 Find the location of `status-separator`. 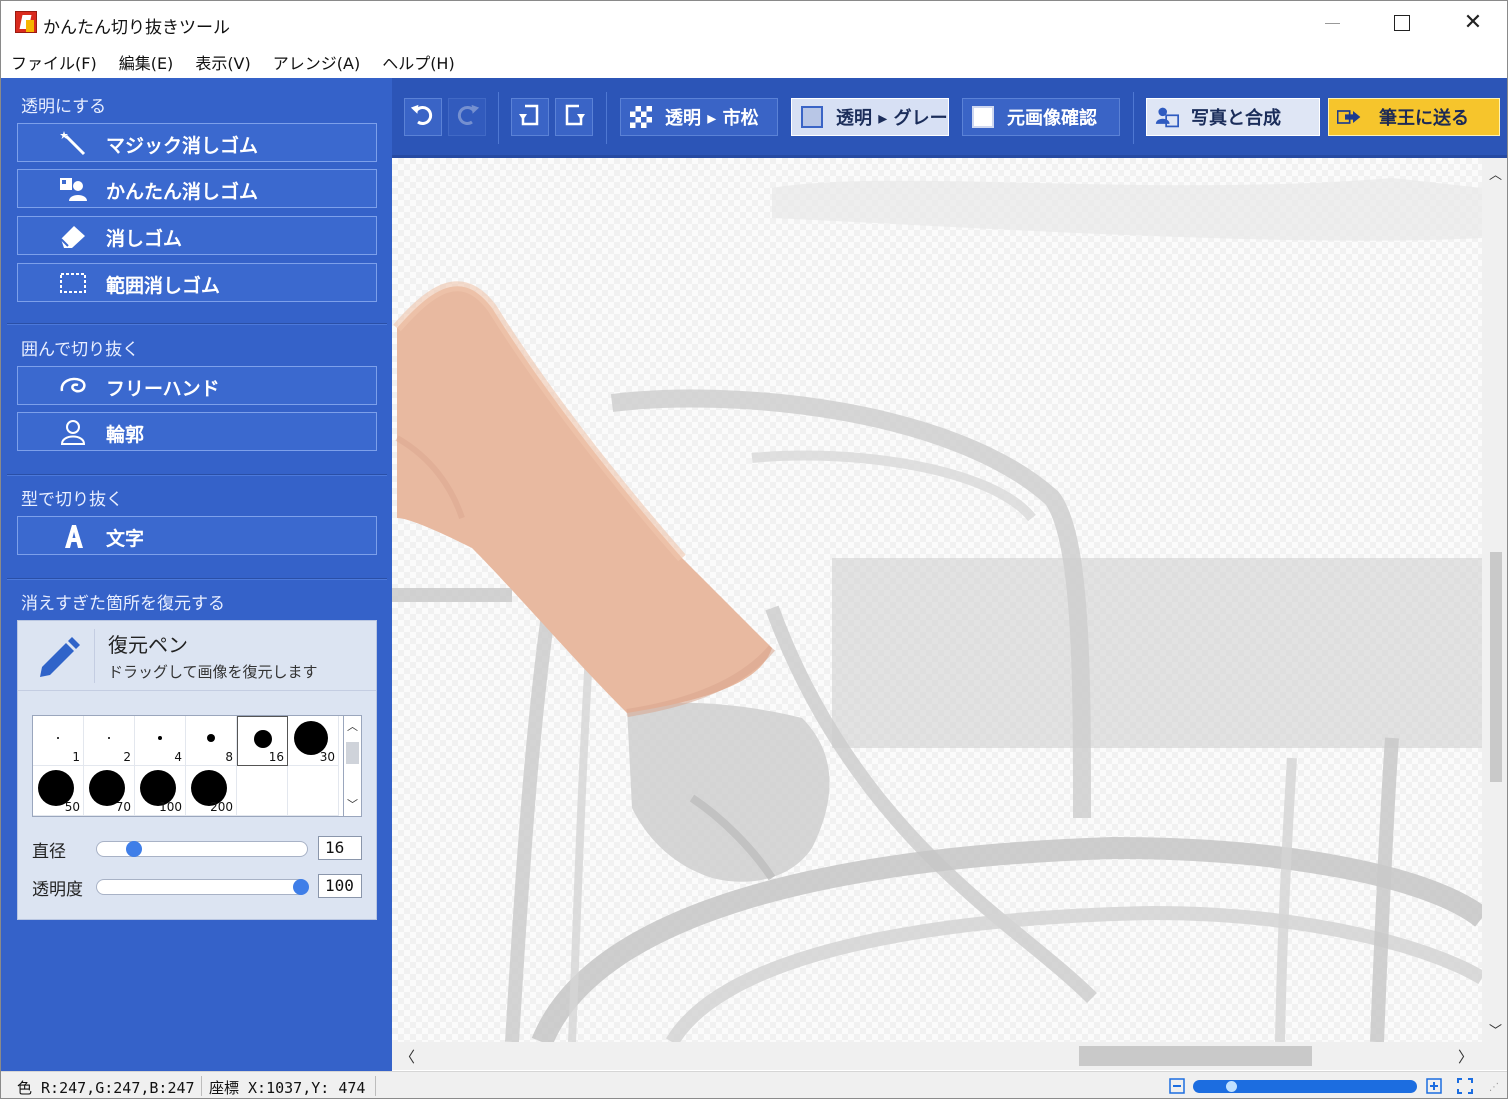

status-separator is located at coordinates (375, 1086).